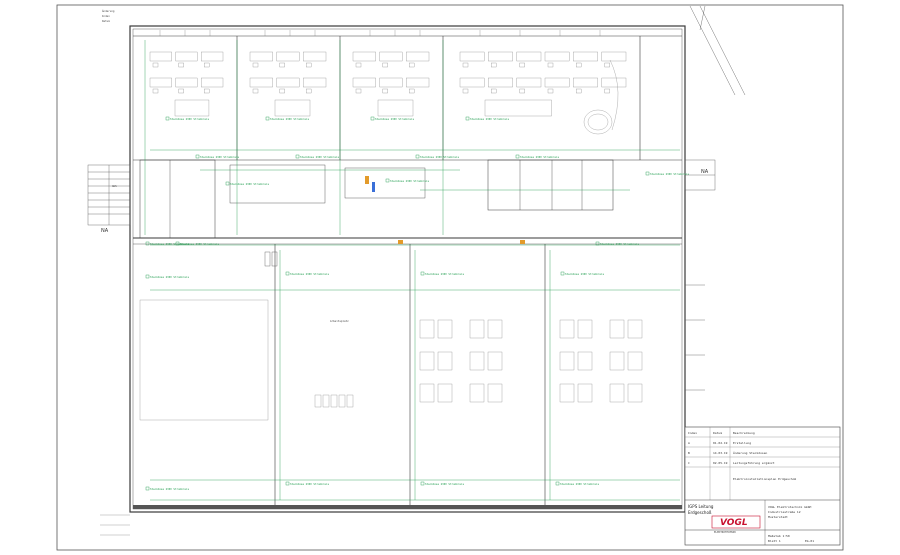  What do you see at coordinates (778, 517) in the screenshot?
I see `address-line: Musterstadt` at bounding box center [778, 517].